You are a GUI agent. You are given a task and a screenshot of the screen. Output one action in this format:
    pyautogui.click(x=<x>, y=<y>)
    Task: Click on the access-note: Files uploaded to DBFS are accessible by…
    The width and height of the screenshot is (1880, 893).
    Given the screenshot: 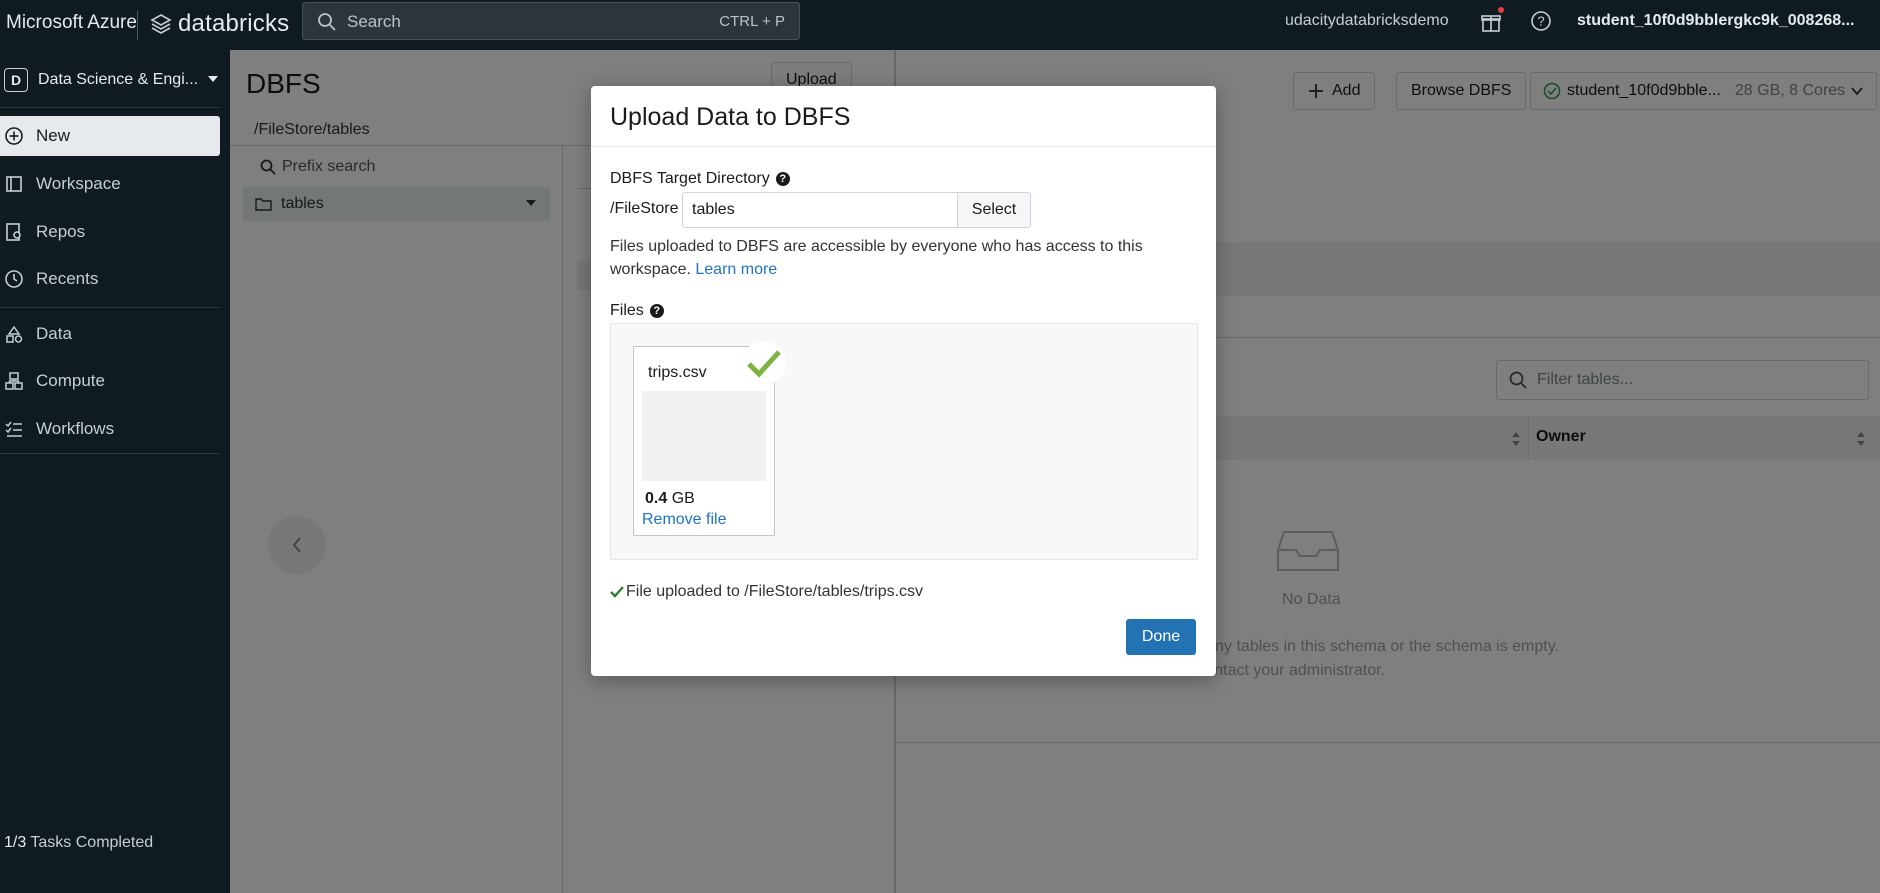 What is the action you would take?
    pyautogui.click(x=900, y=258)
    